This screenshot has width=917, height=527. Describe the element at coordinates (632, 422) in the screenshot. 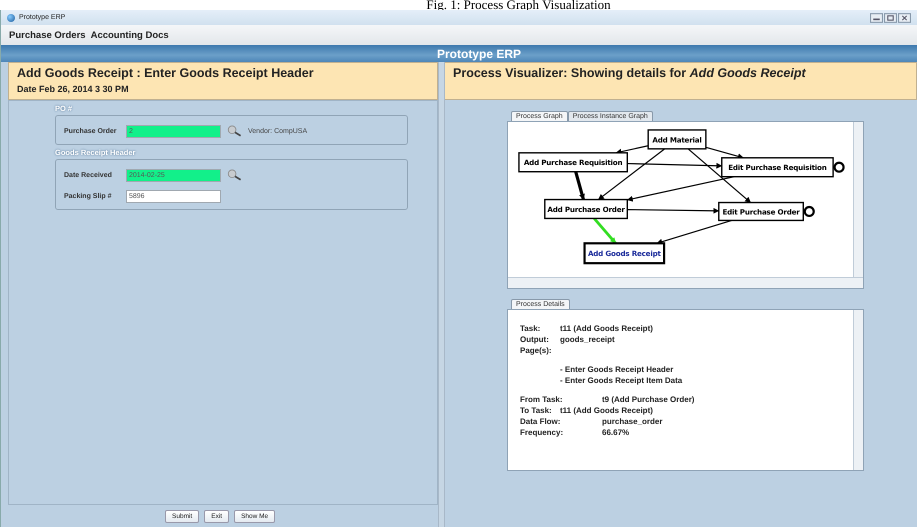

I see `detail-value: purchase_order` at that location.